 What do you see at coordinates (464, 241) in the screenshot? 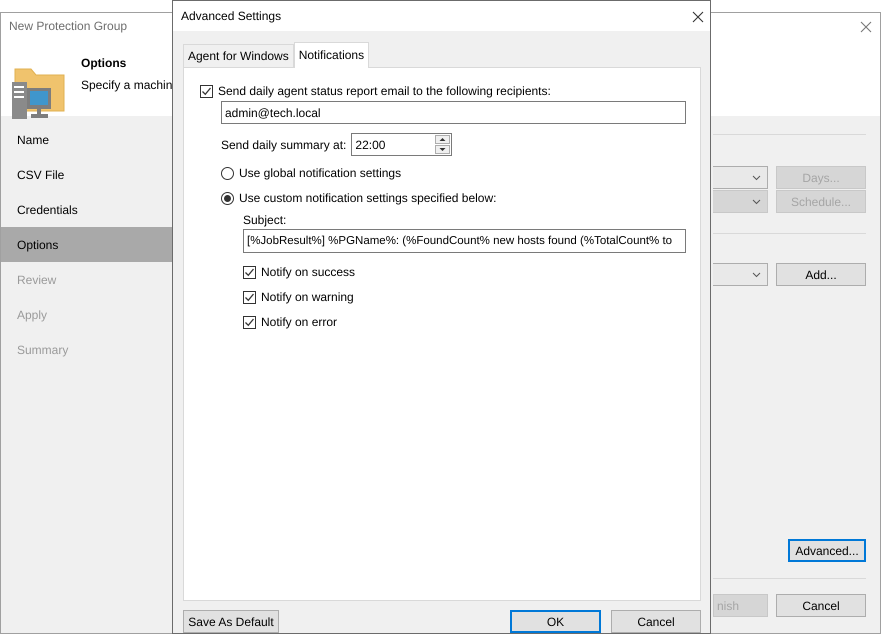
I see `subject-field: [%JobResult%] %PGName%: (%FoundCount% new hosts found (%TotalCount% to` at bounding box center [464, 241].